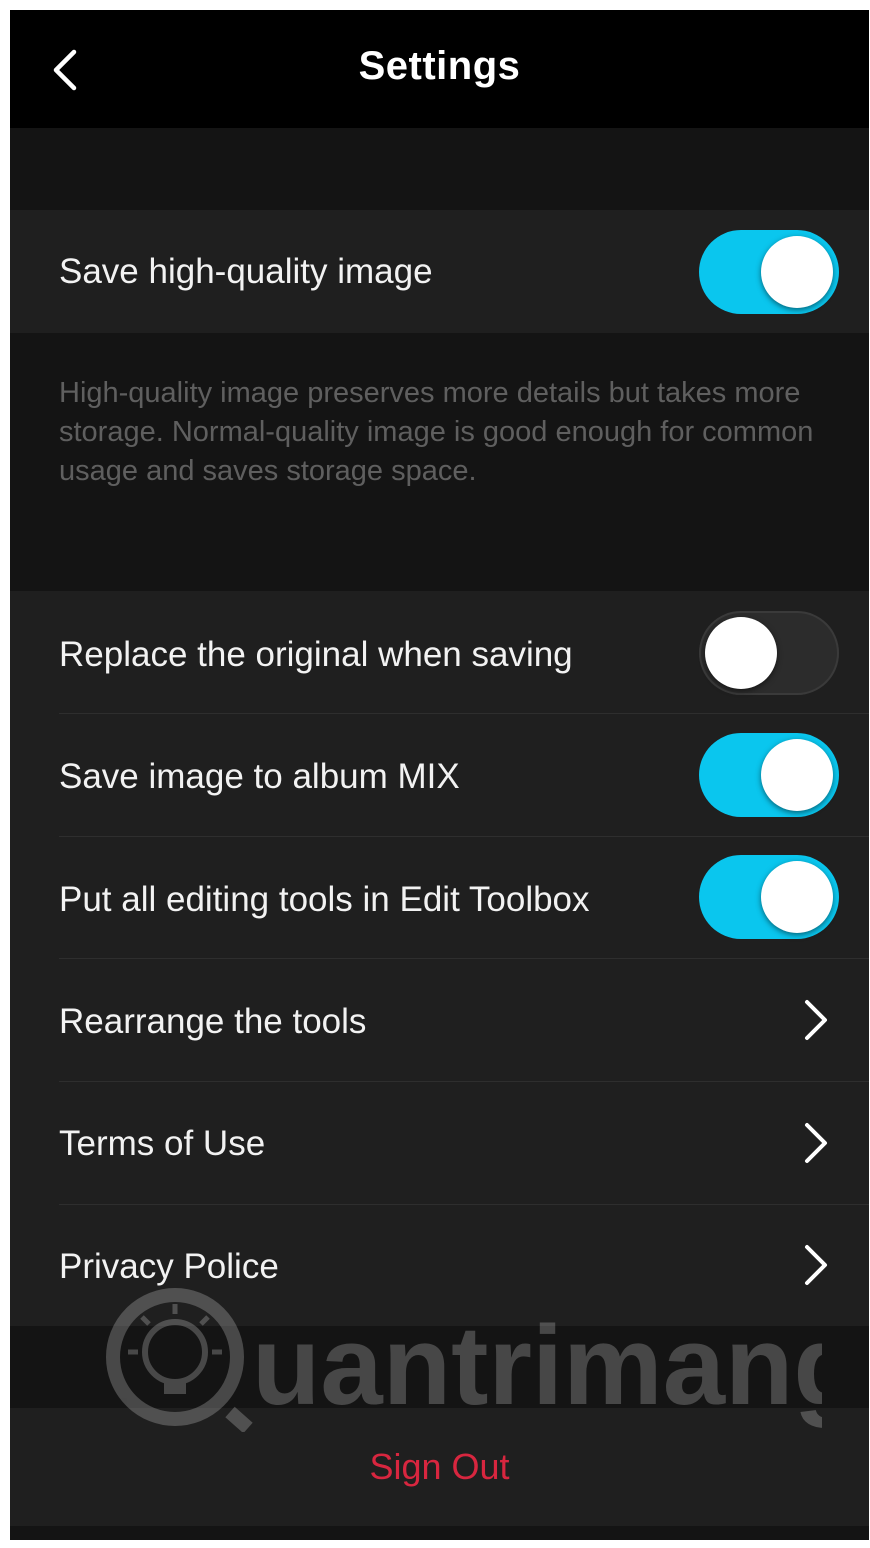 This screenshot has width=870, height=1548. Describe the element at coordinates (259, 776) in the screenshot. I see `setting-label: Save image to album MIX` at that location.